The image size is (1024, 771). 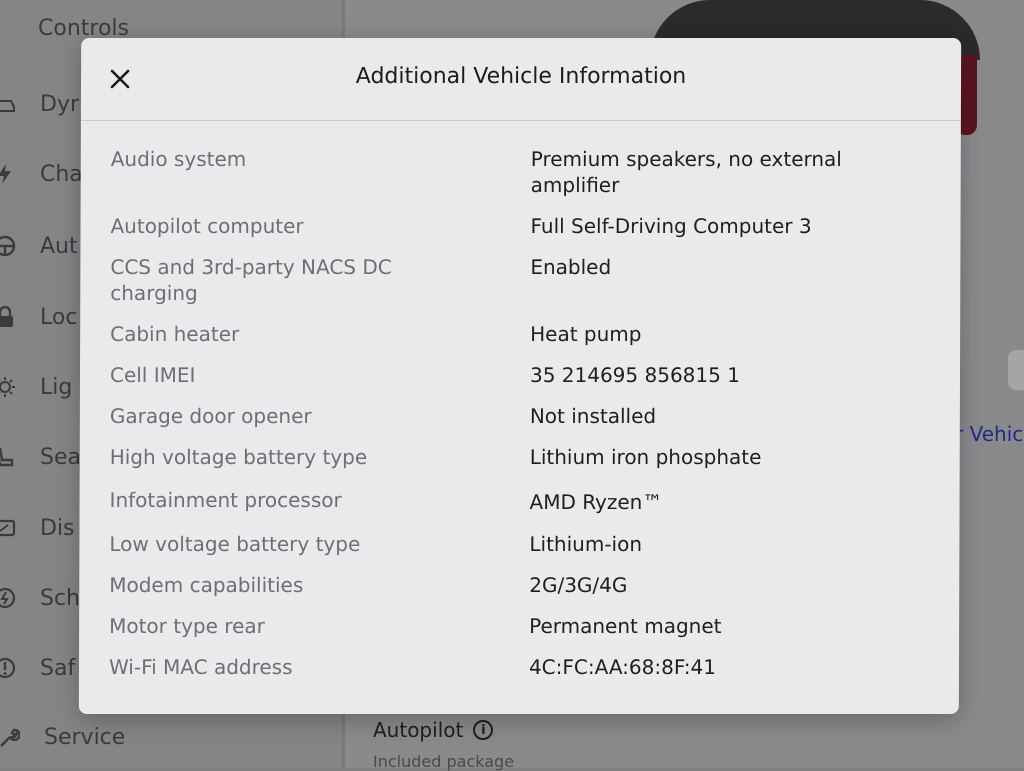 I want to click on sidebar-item-label: Aut, so click(x=59, y=246).